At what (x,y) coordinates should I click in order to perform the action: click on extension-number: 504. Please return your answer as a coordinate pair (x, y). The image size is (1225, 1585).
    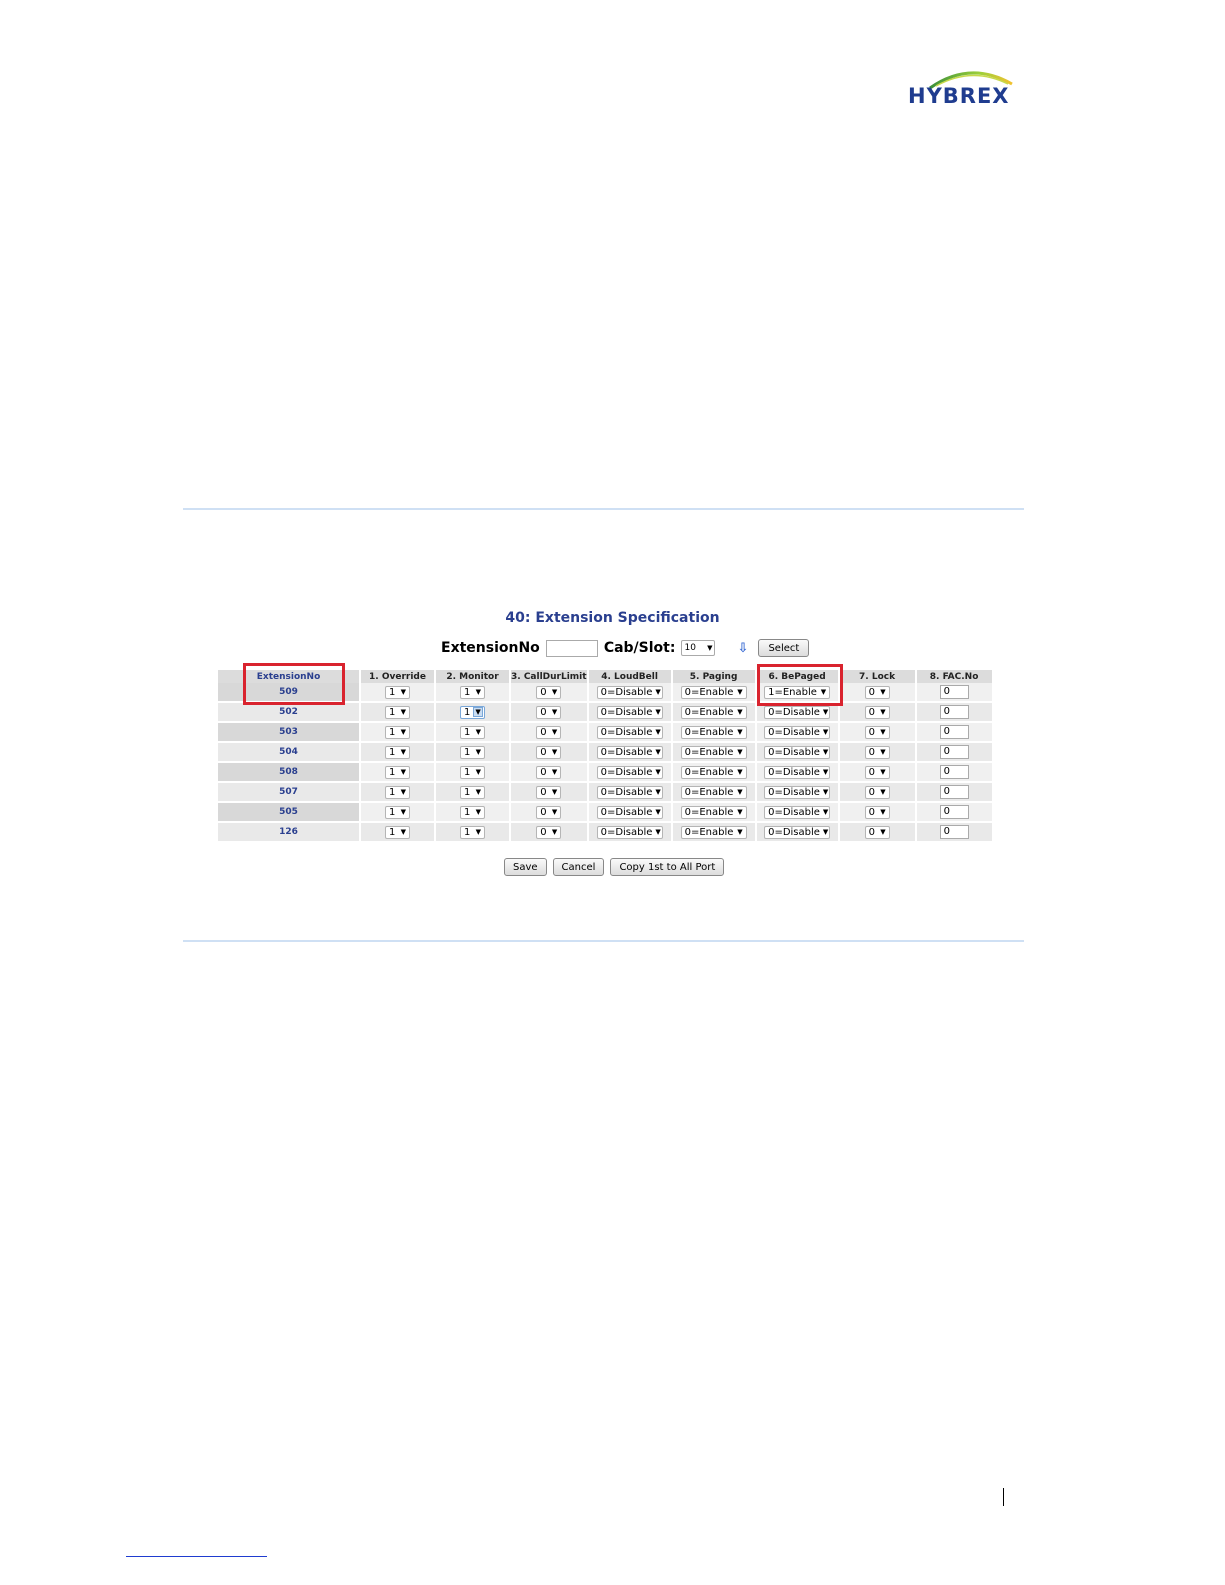
    Looking at the image, I should click on (288, 753).